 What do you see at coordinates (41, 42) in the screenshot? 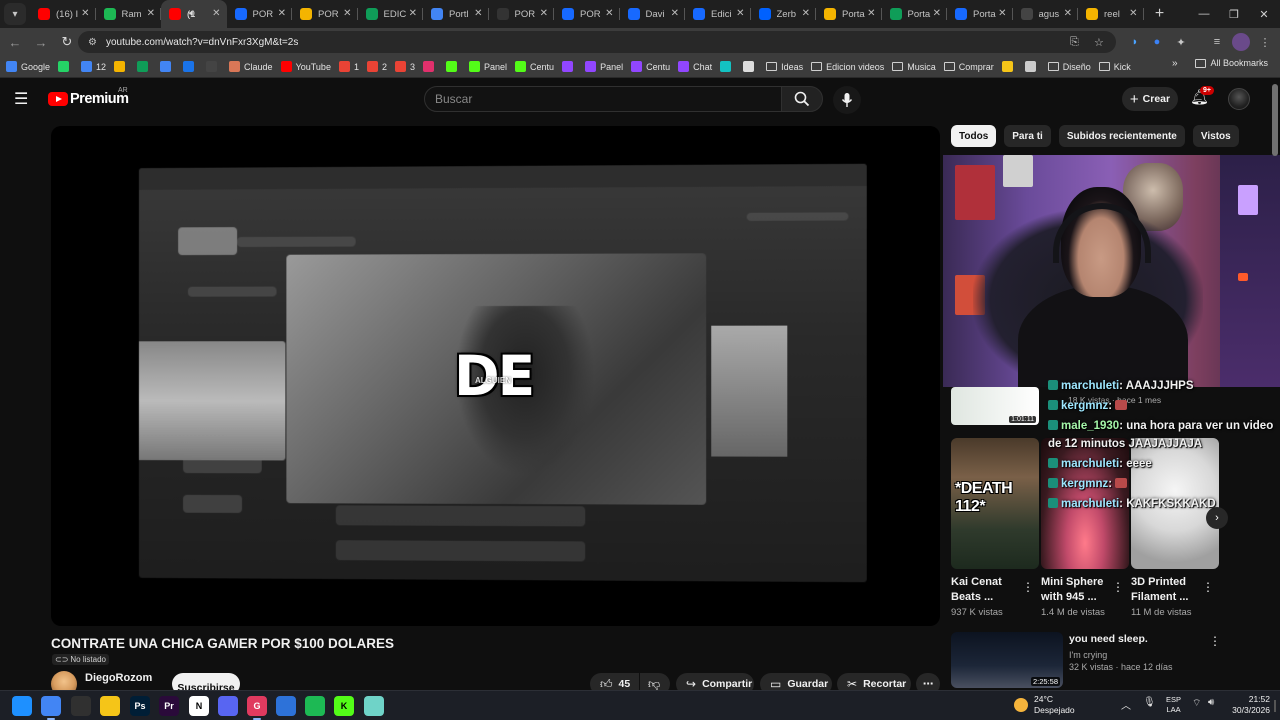
I see `forward-icon: →` at bounding box center [41, 42].